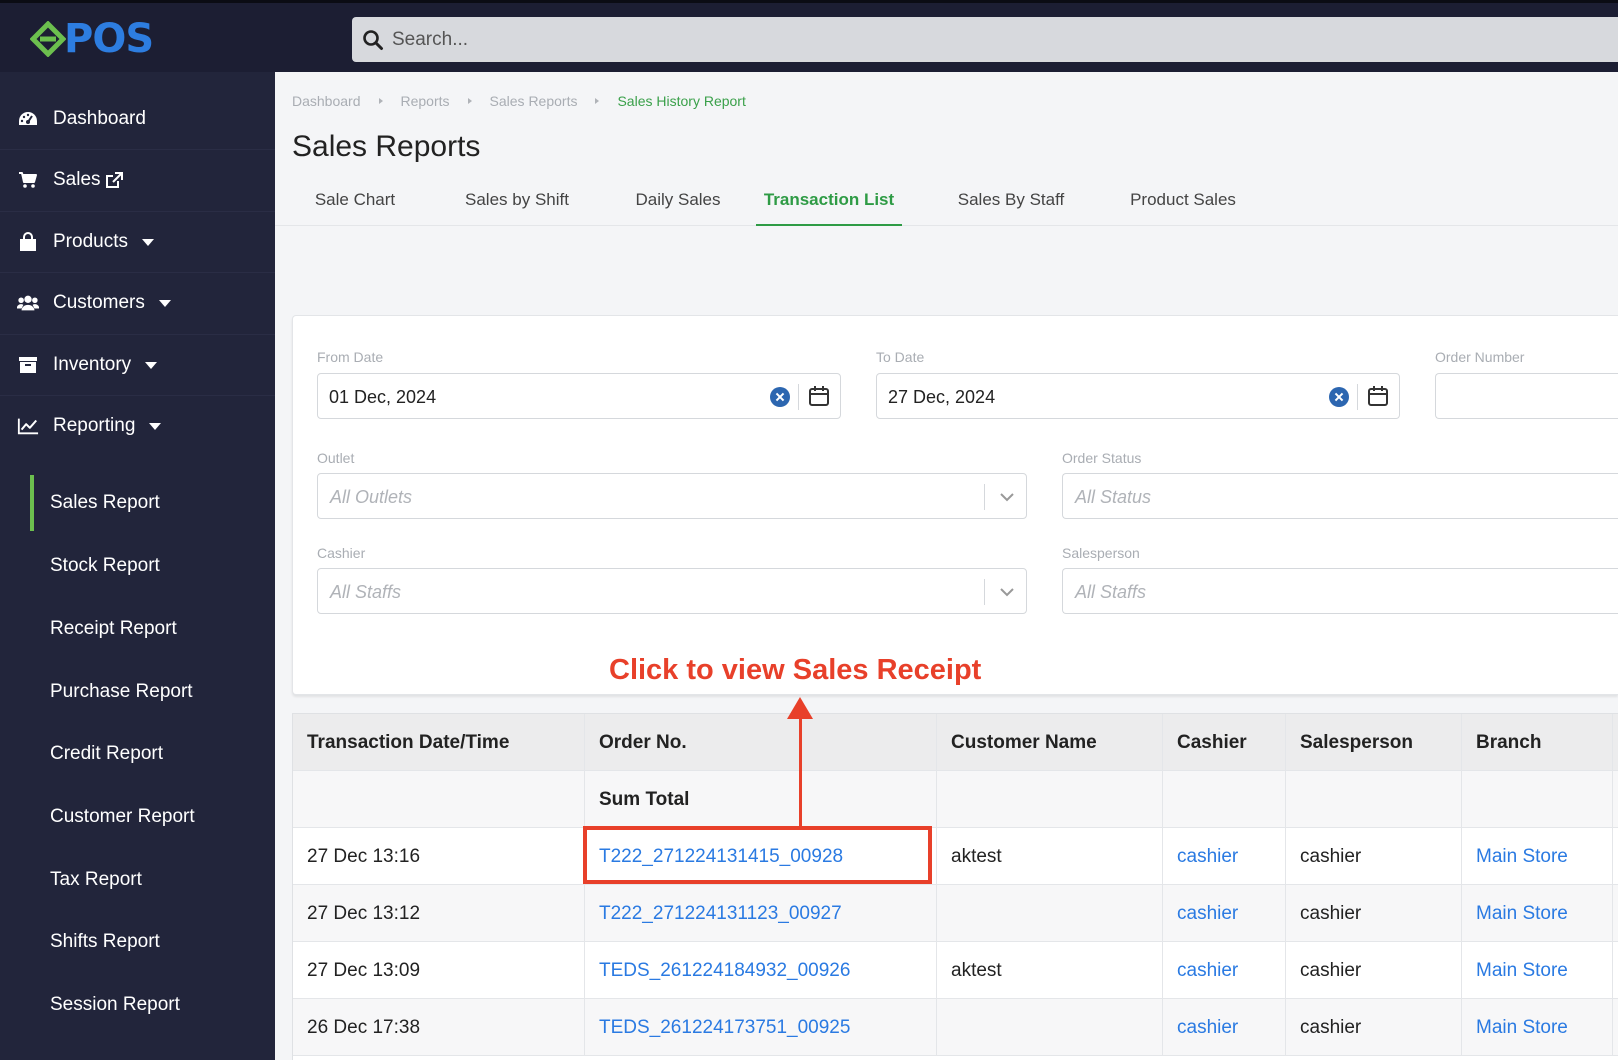 This screenshot has width=1618, height=1060. Describe the element at coordinates (77, 179) in the screenshot. I see `sidebar-item-label: Sales` at that location.